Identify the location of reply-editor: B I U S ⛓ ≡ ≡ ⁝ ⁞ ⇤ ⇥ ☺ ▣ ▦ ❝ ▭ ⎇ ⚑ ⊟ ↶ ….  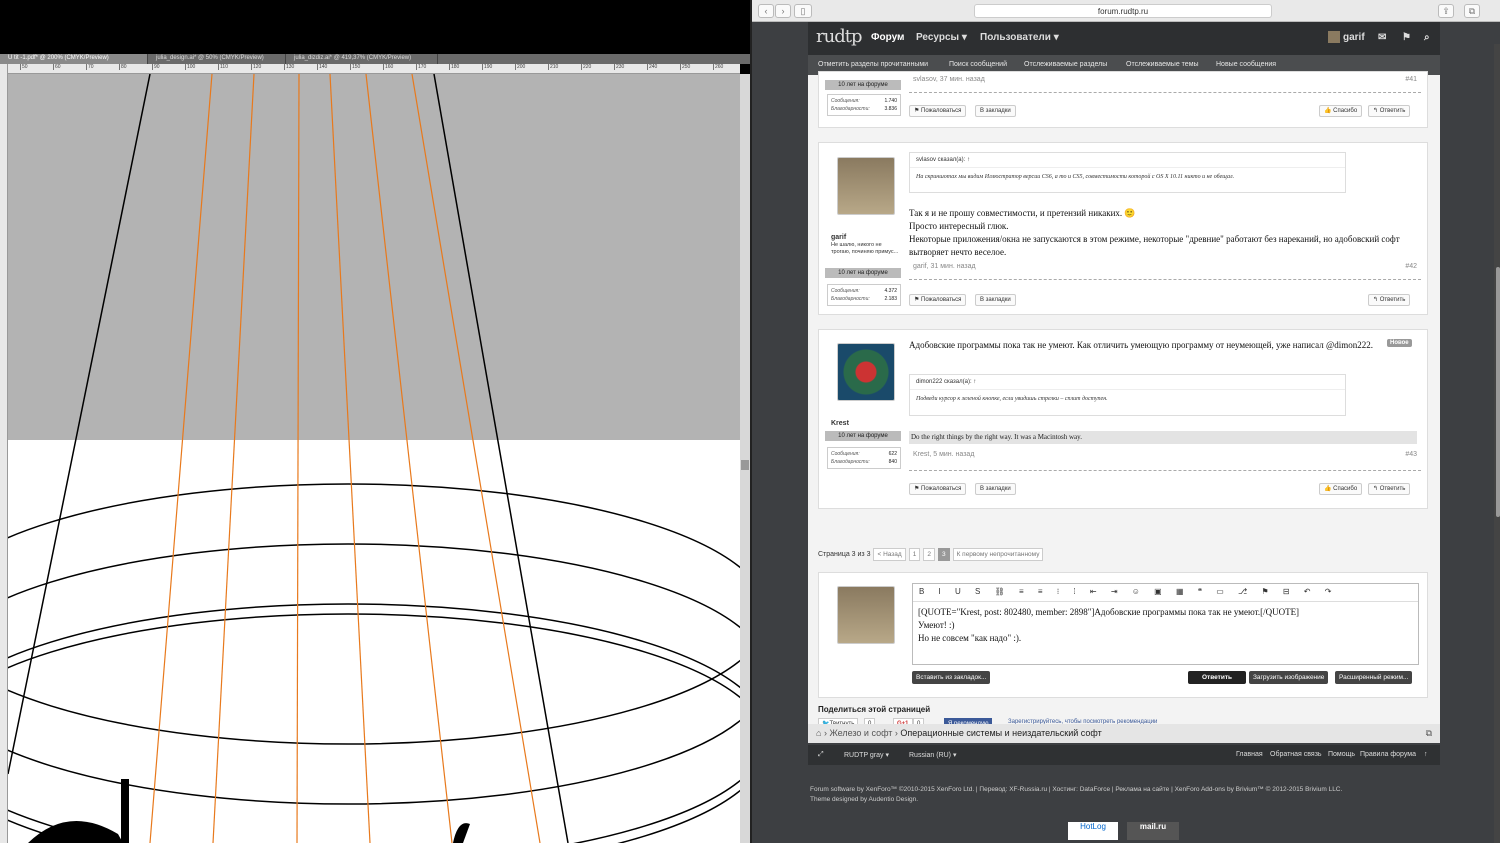
(1165, 624).